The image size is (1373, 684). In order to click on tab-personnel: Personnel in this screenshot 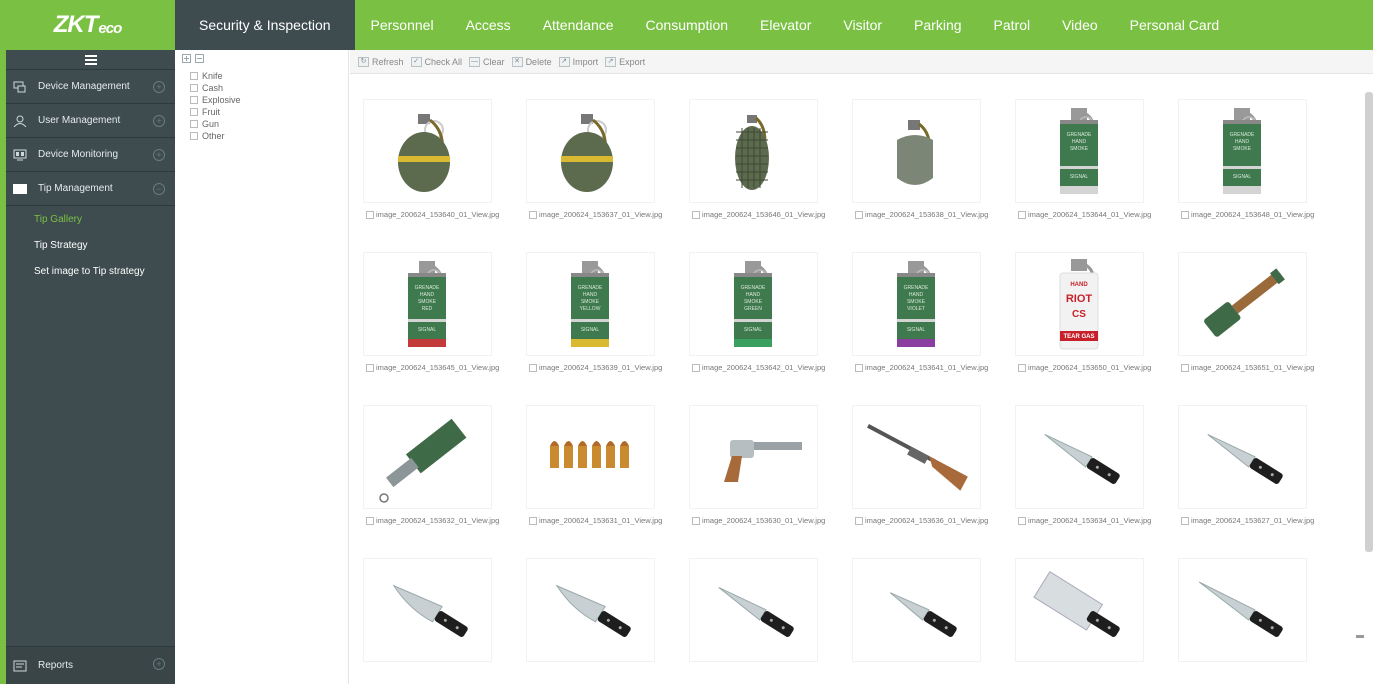, I will do `click(402, 25)`.